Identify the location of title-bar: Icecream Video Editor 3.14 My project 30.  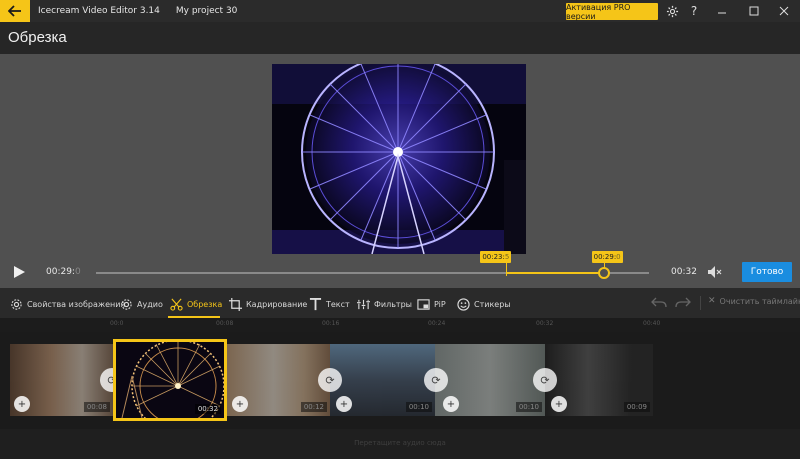
(400, 11).